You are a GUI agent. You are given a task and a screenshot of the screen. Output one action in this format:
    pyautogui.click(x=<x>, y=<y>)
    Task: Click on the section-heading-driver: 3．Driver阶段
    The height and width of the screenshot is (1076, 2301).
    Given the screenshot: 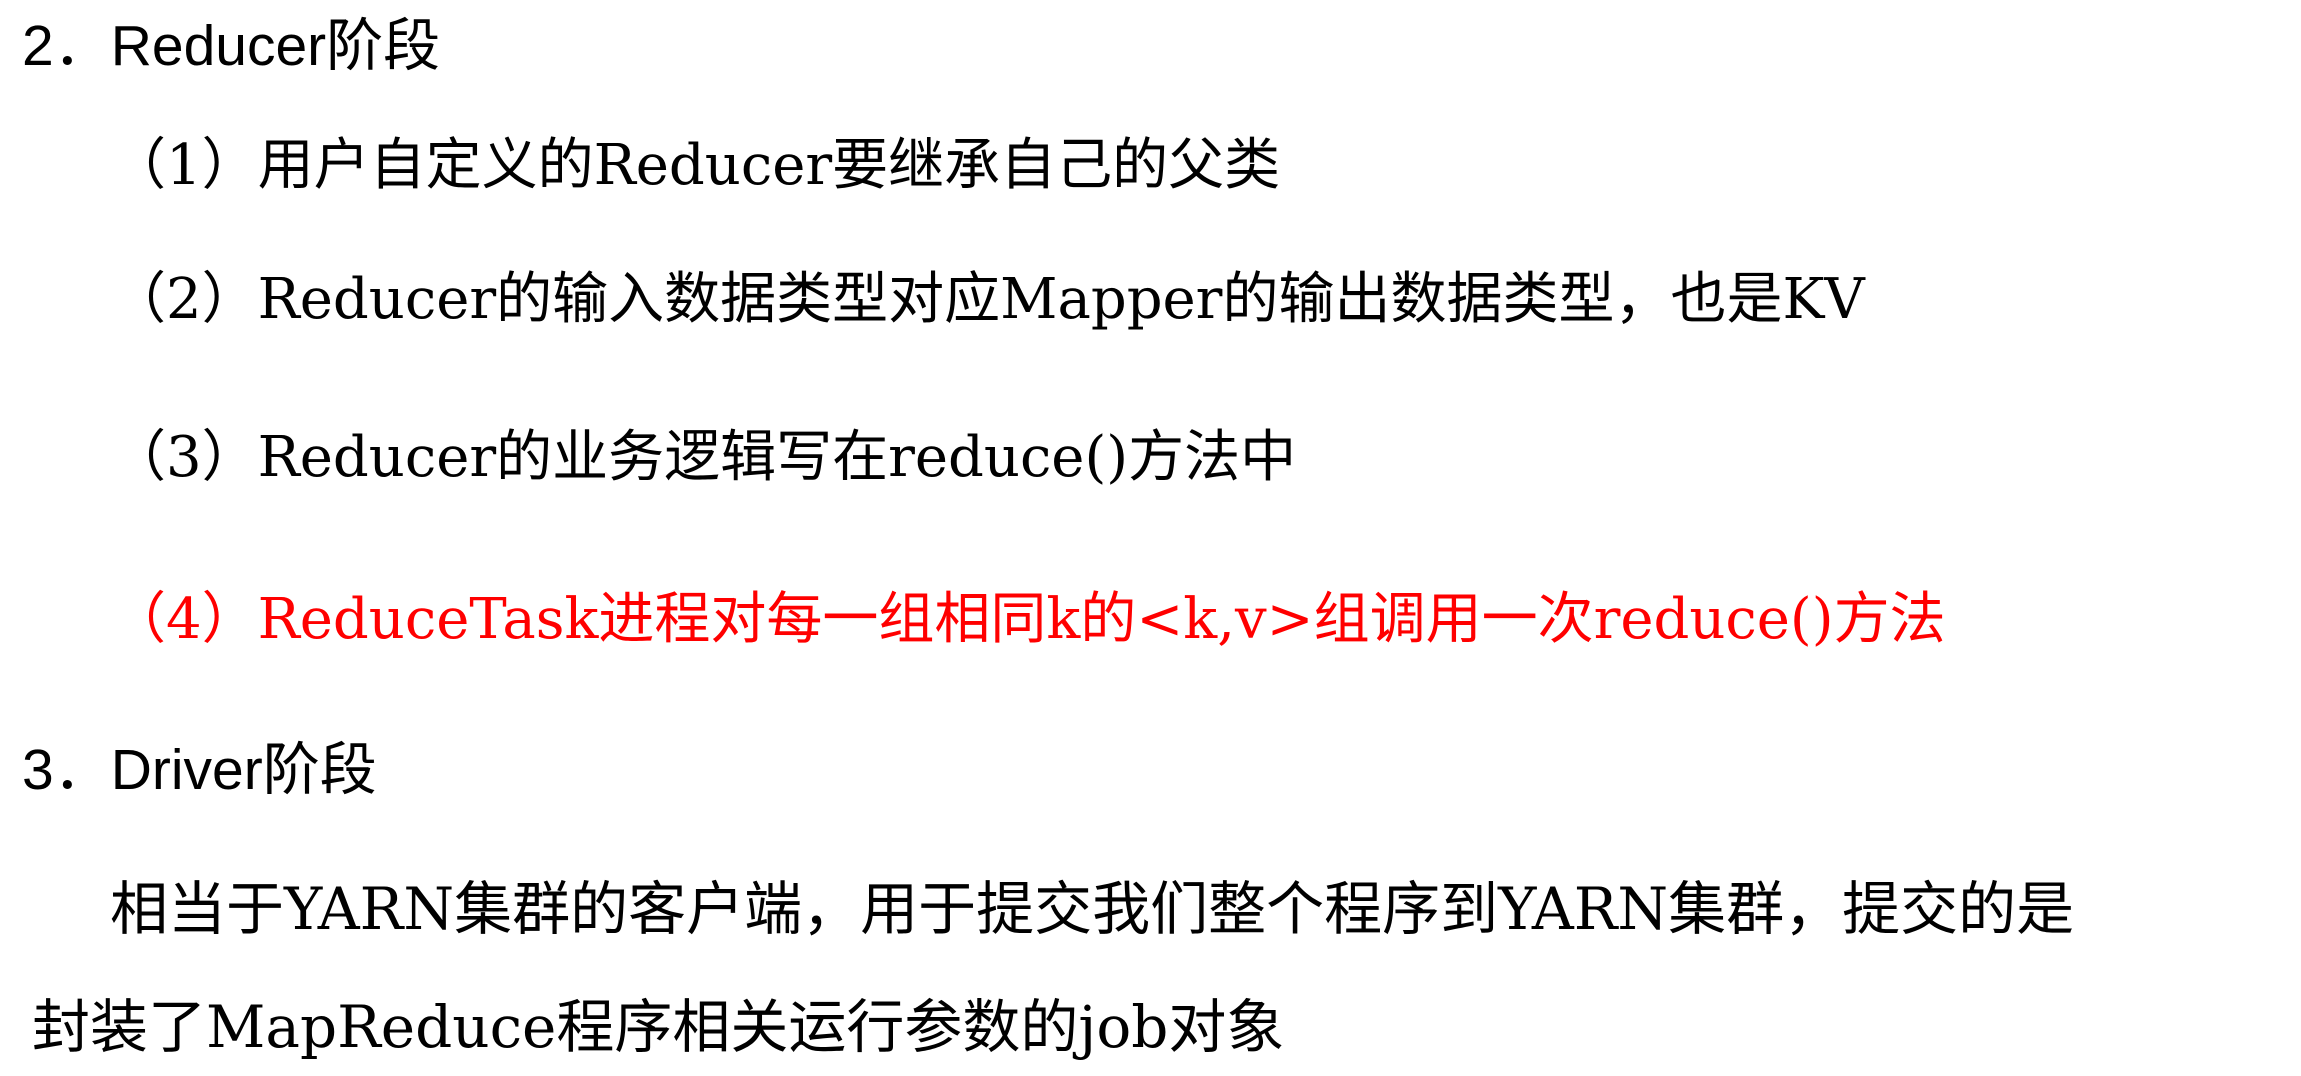 What is the action you would take?
    pyautogui.click(x=199, y=770)
    